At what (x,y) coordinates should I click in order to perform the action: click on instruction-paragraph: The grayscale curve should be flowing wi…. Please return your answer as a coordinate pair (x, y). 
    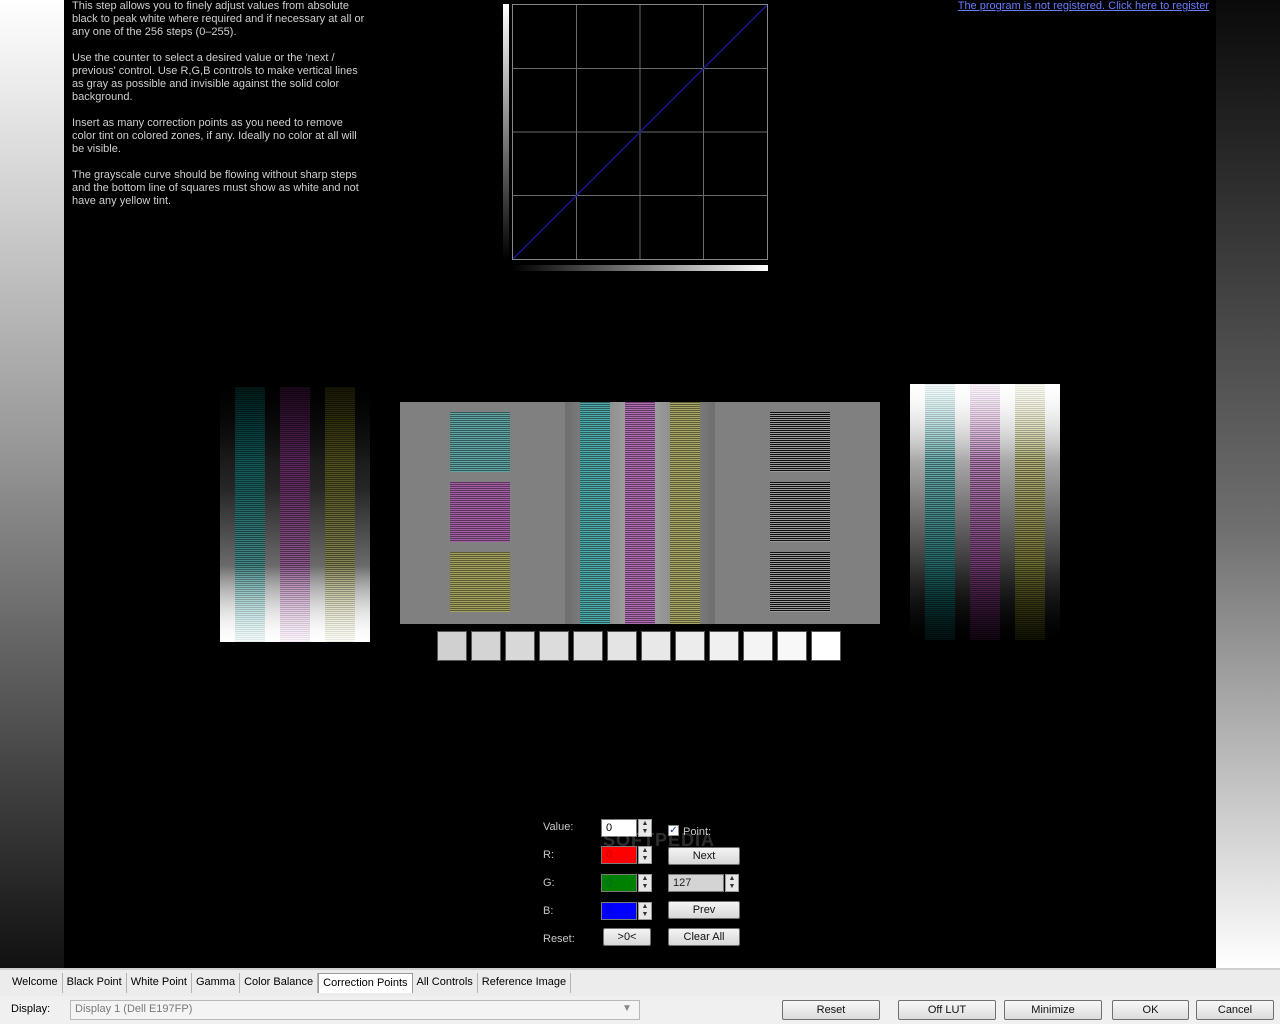
    Looking at the image, I should click on (215, 188).